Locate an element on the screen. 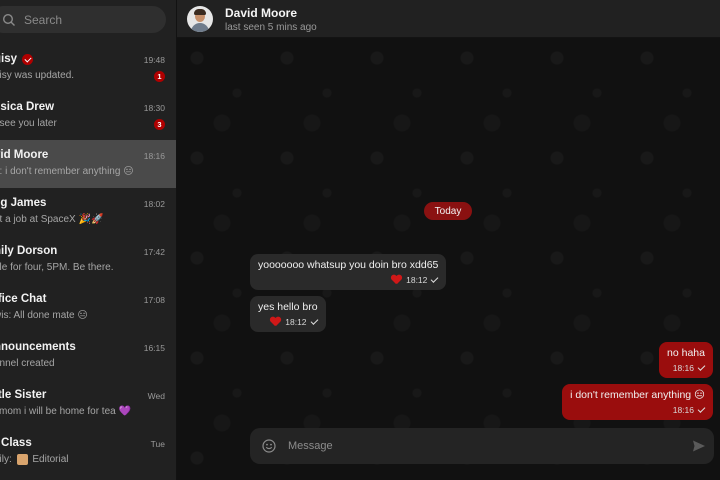  chat-preview: nily: Editorial is located at coordinates (34, 459).